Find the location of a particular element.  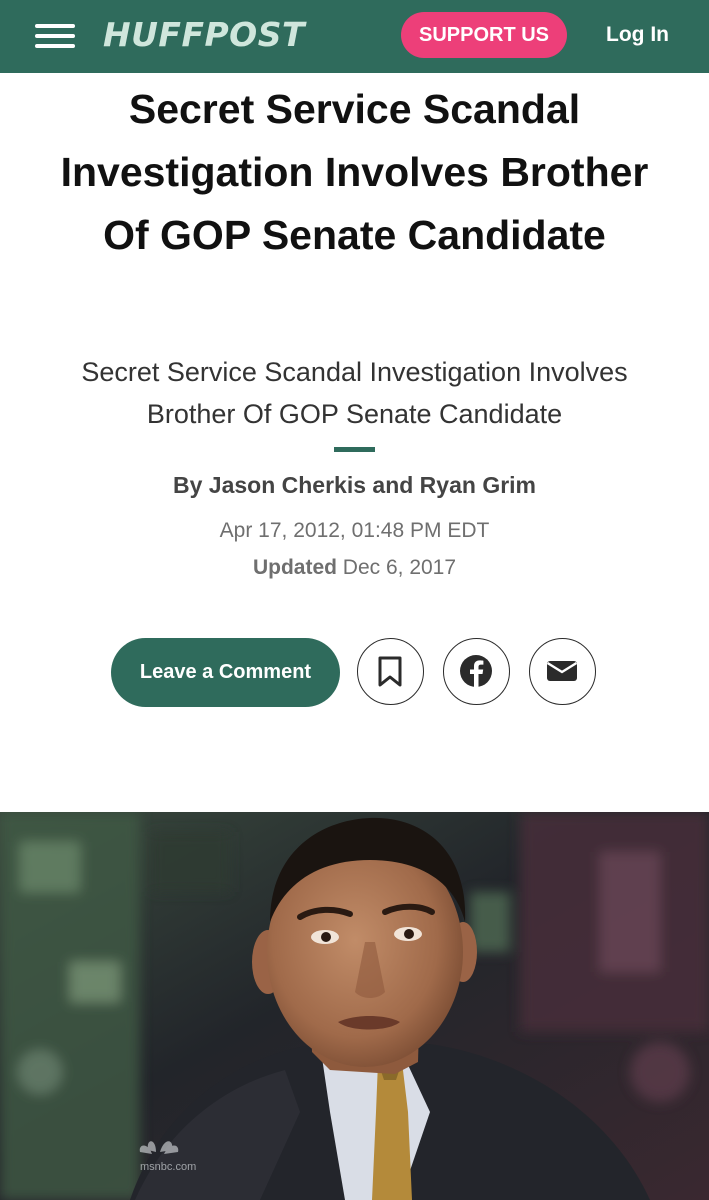

updated-date-line: Updated Dec 6, 2017 is located at coordinates (354, 568).